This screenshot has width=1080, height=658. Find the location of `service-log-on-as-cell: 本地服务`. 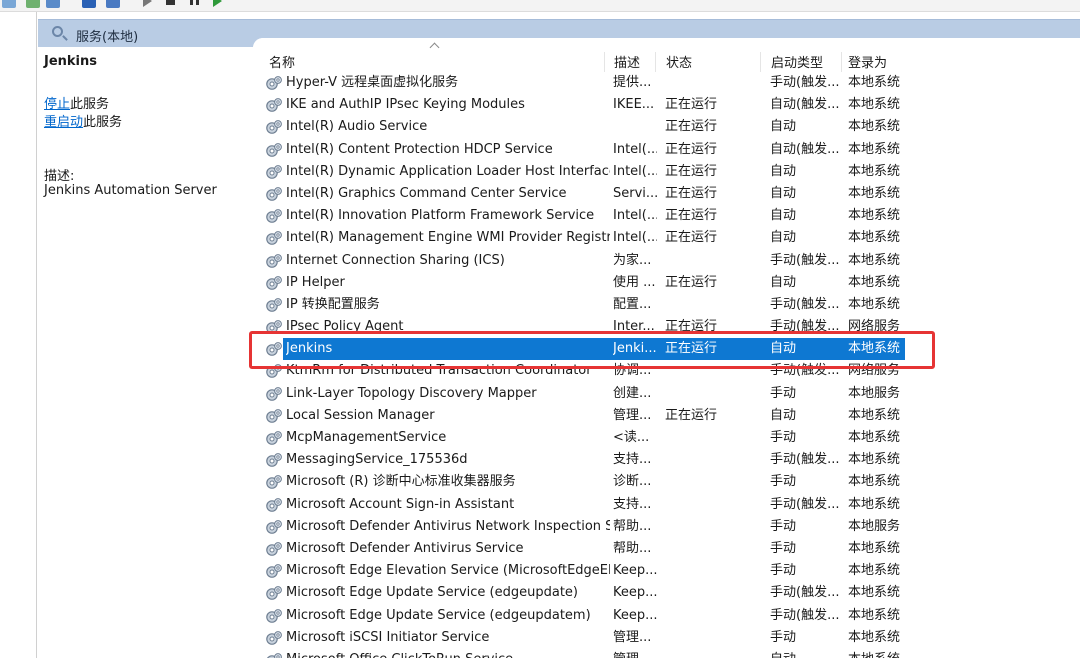

service-log-on-as-cell: 本地服务 is located at coordinates (874, 526).